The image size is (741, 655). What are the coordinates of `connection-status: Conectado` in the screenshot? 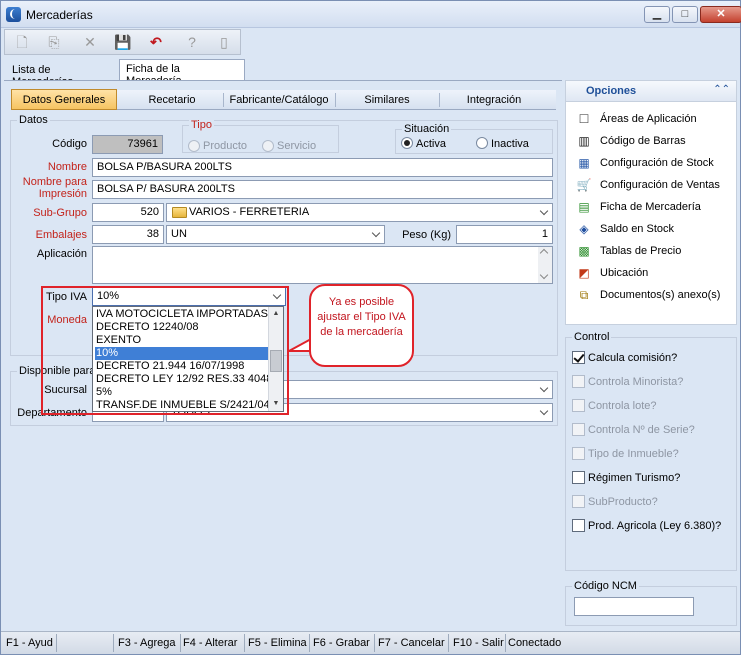 It's located at (535, 643).